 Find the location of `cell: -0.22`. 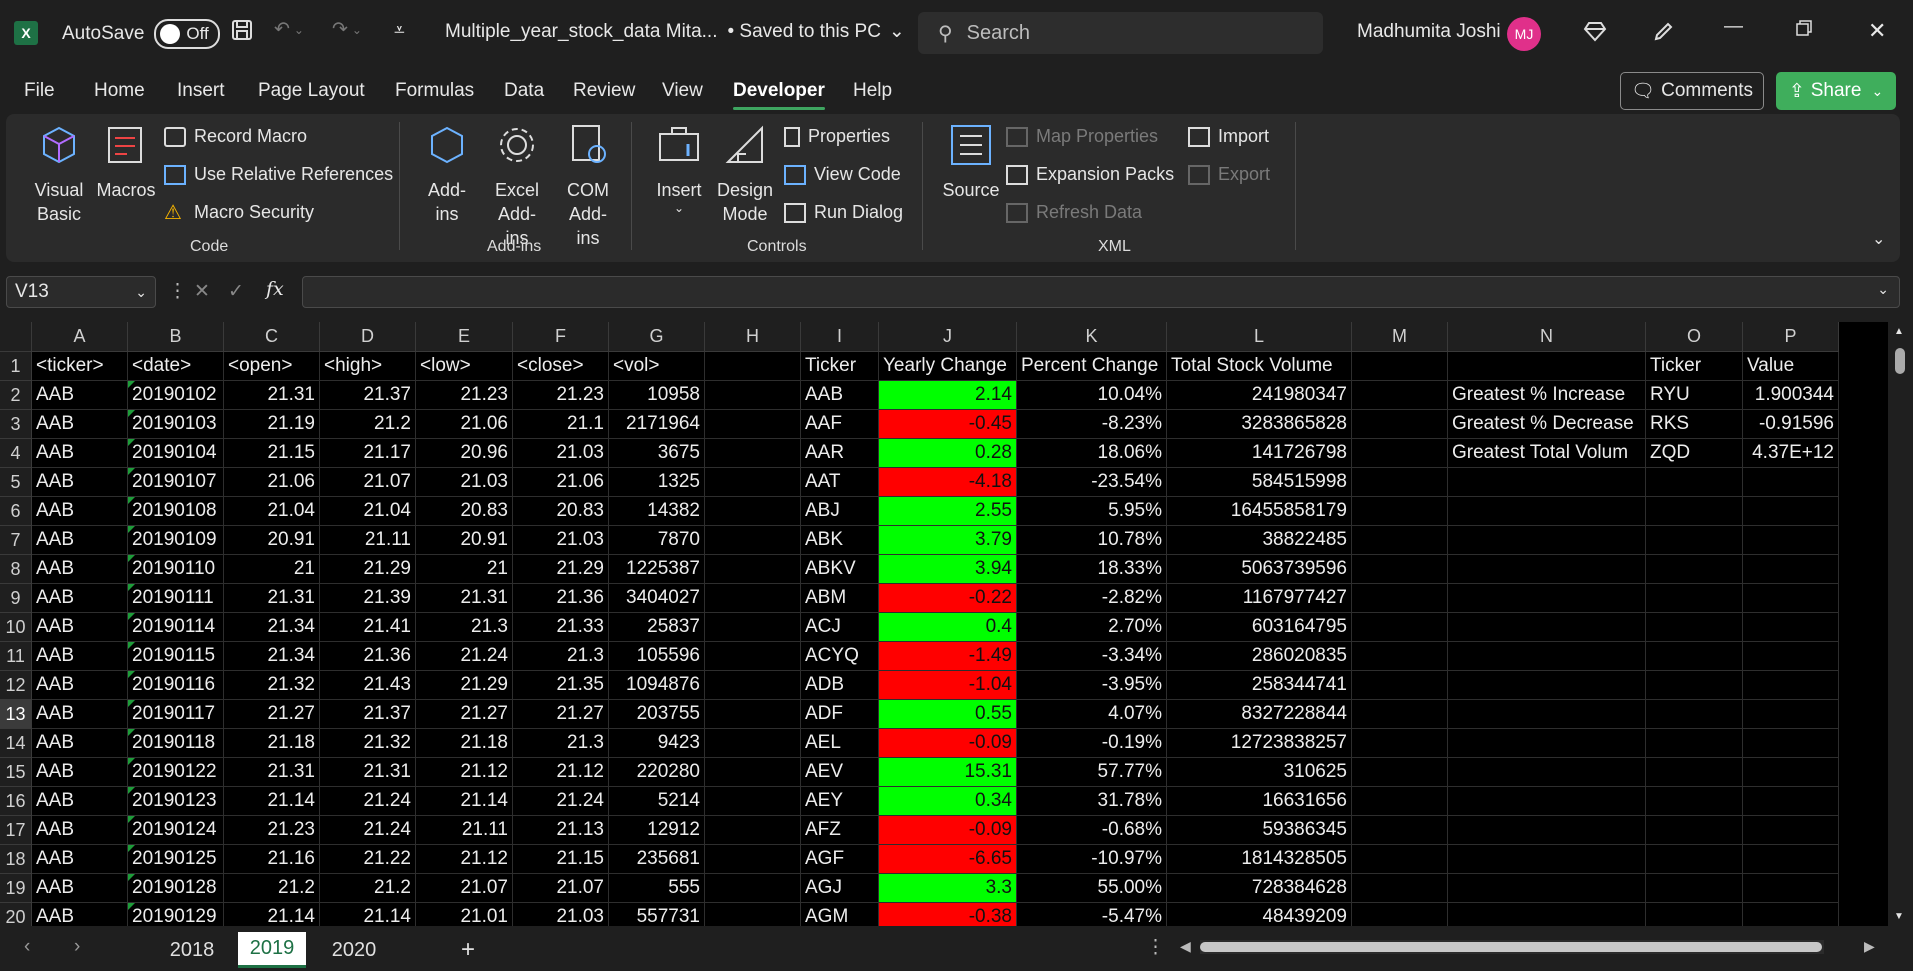

cell: -0.22 is located at coordinates (948, 598).